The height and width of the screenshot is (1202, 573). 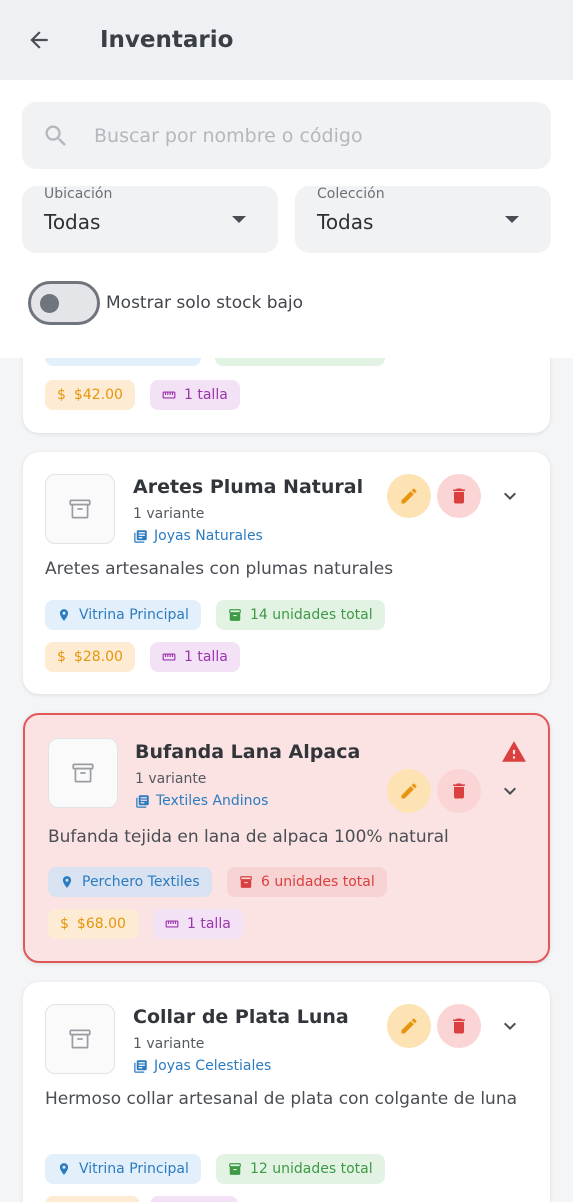 I want to click on collection-select: Colección Todas, so click(x=423, y=219).